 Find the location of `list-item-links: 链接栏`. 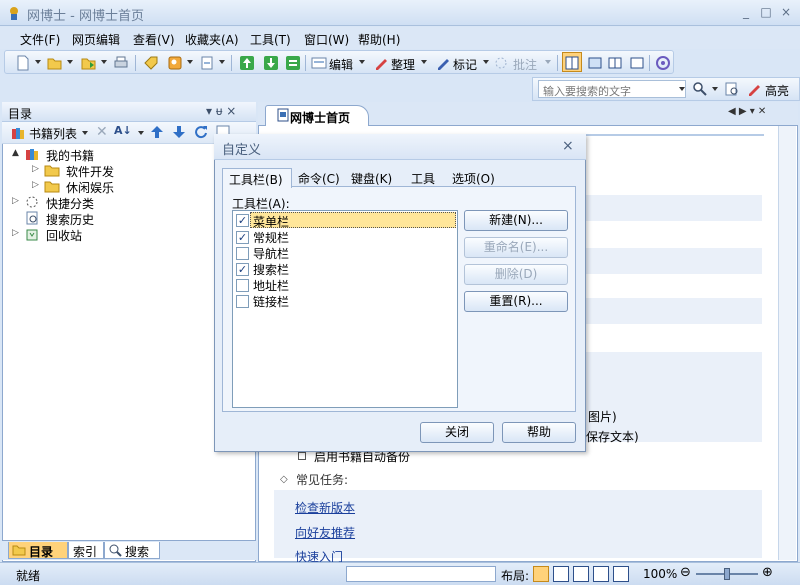

list-item-links: 链接栏 is located at coordinates (271, 301).